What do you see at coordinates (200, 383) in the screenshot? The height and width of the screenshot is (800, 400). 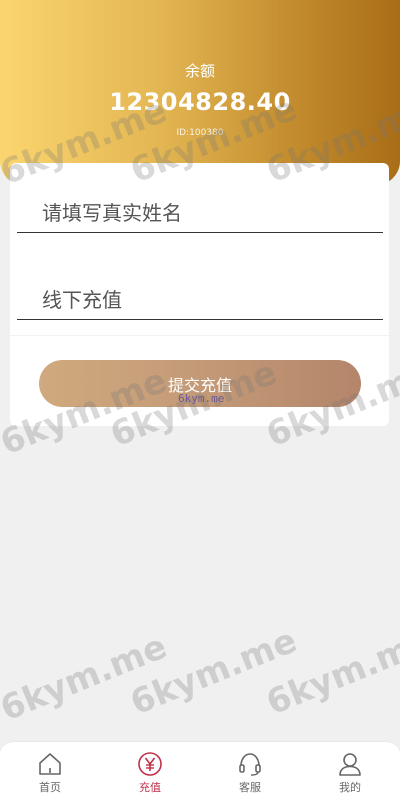 I see `submit-recharge-button: 提交充值` at bounding box center [200, 383].